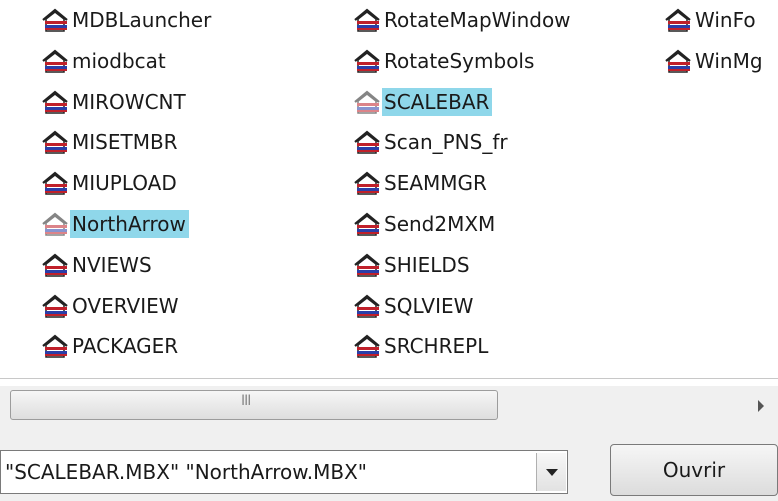 This screenshot has width=778, height=501. I want to click on file-item: miodbcat, so click(104, 61).